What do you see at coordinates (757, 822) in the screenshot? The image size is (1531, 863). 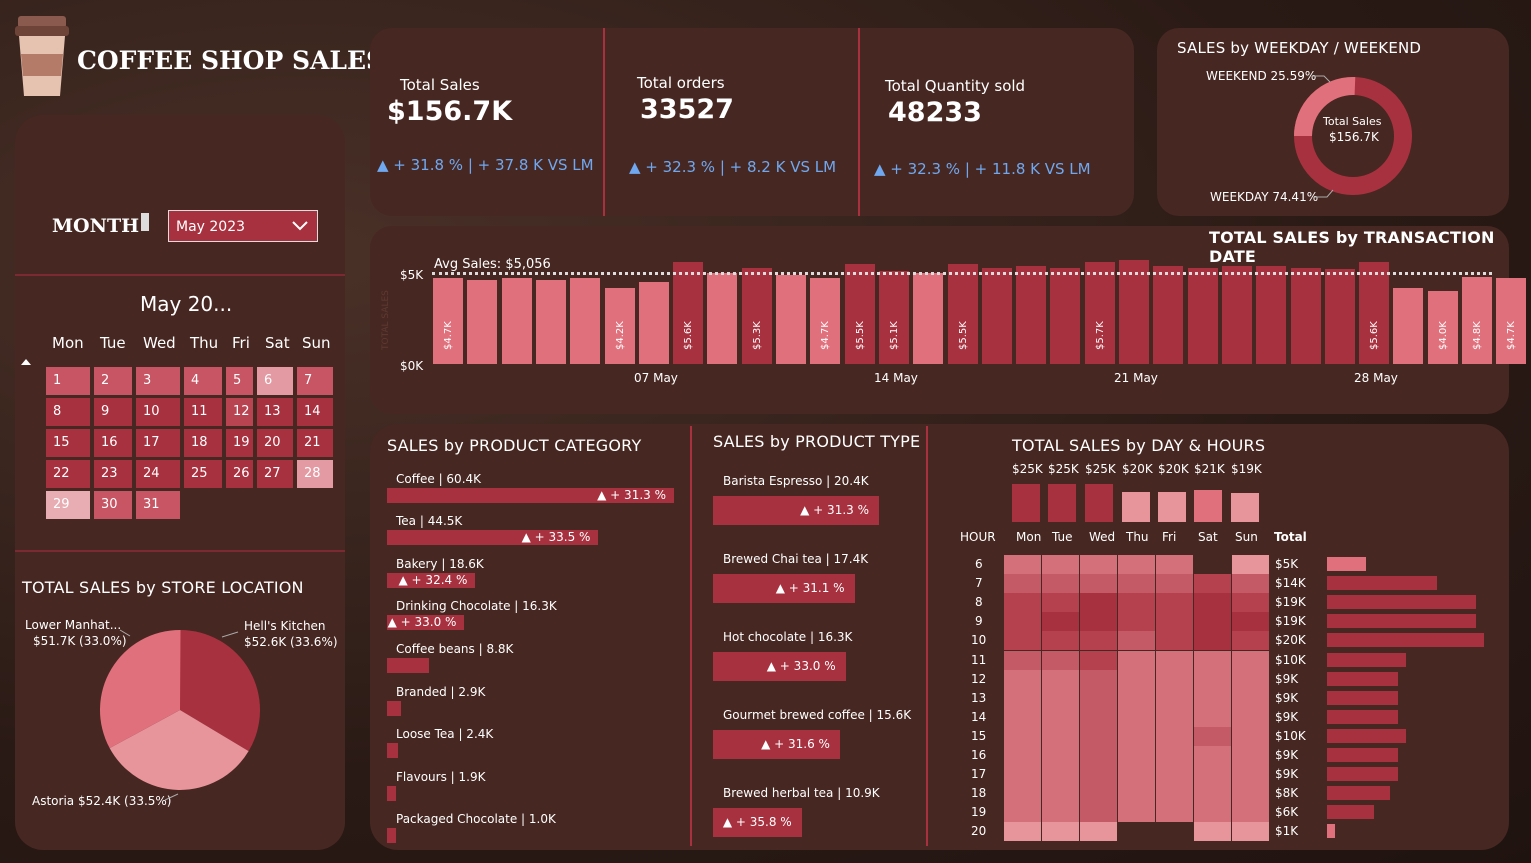 I see `product-type-bar: ▲ + 35.8 %` at bounding box center [757, 822].